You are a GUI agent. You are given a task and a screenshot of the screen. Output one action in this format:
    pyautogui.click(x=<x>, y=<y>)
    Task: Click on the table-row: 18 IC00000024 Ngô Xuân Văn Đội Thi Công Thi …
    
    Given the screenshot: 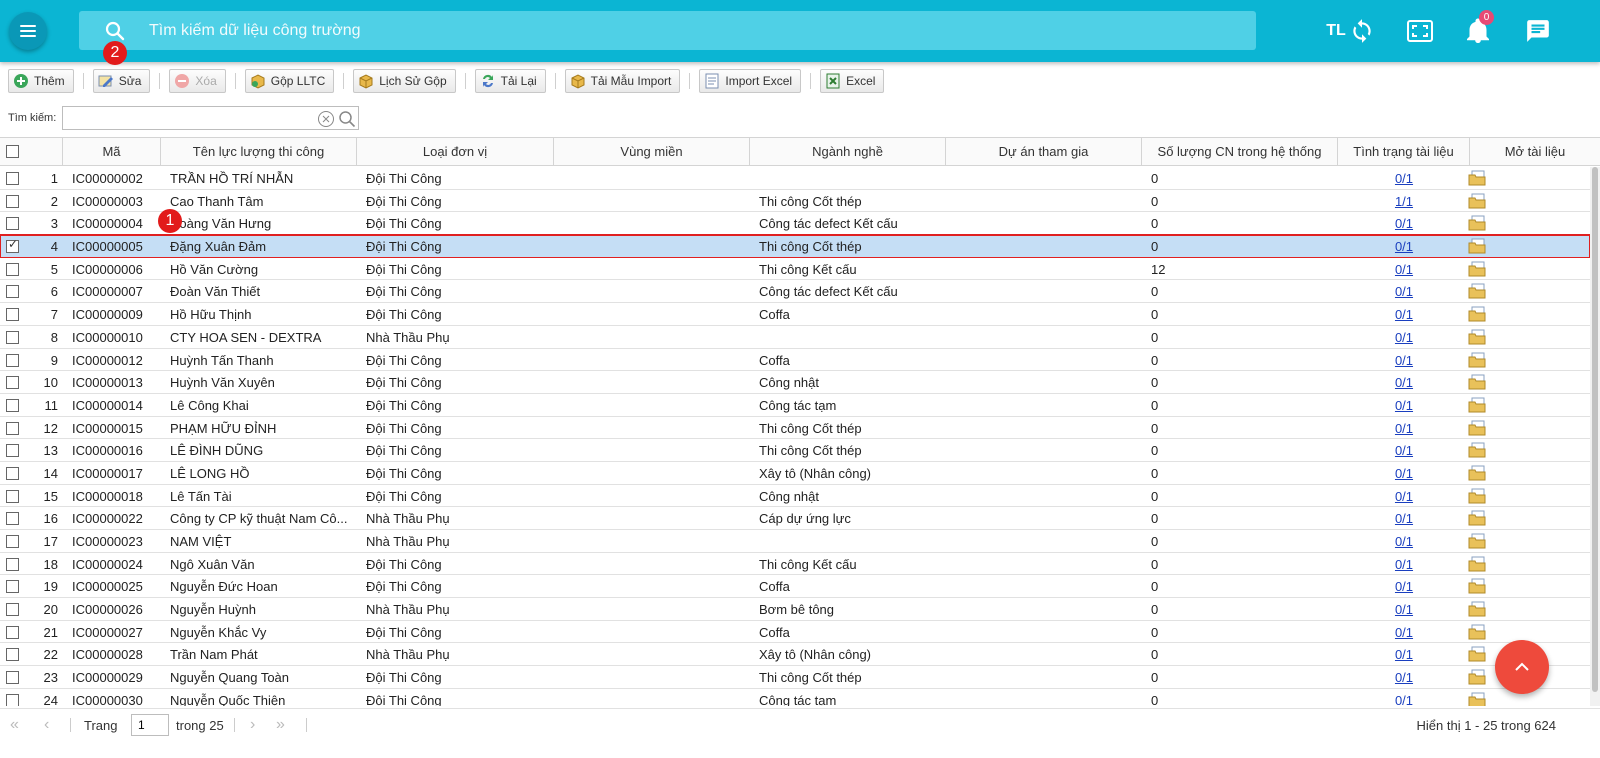 What is the action you would take?
    pyautogui.click(x=795, y=564)
    